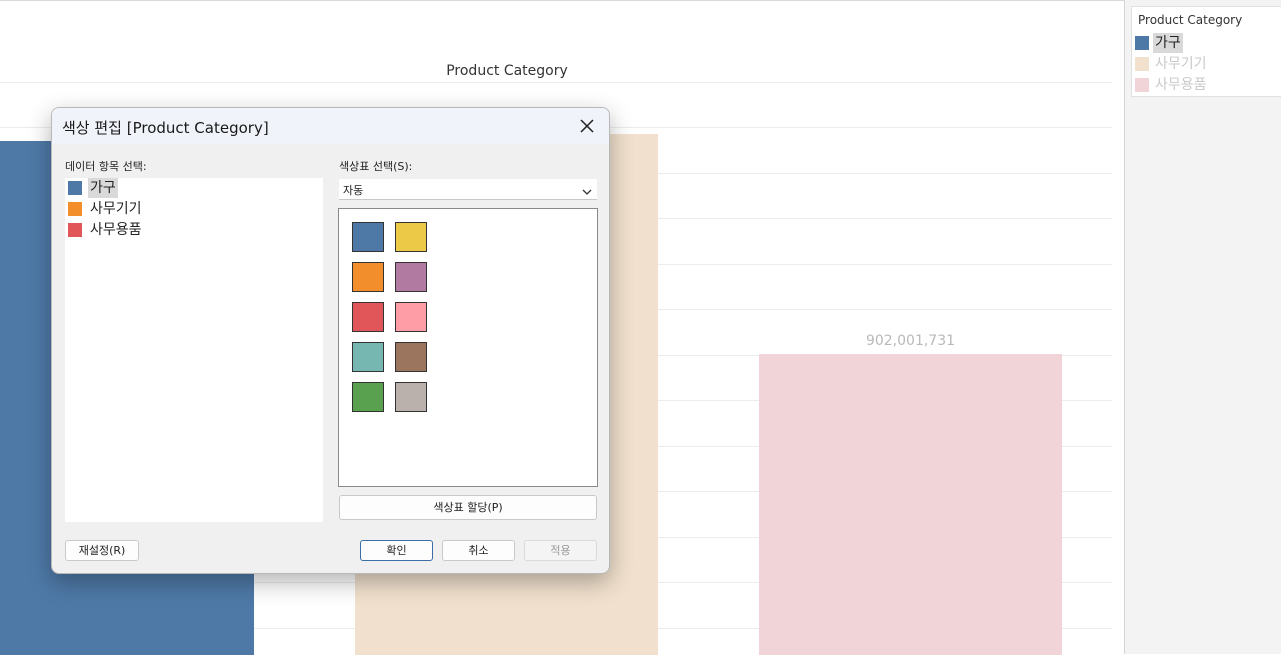 This screenshot has width=1281, height=655. Describe the element at coordinates (1168, 43) in the screenshot. I see `legend-label: 가구` at that location.